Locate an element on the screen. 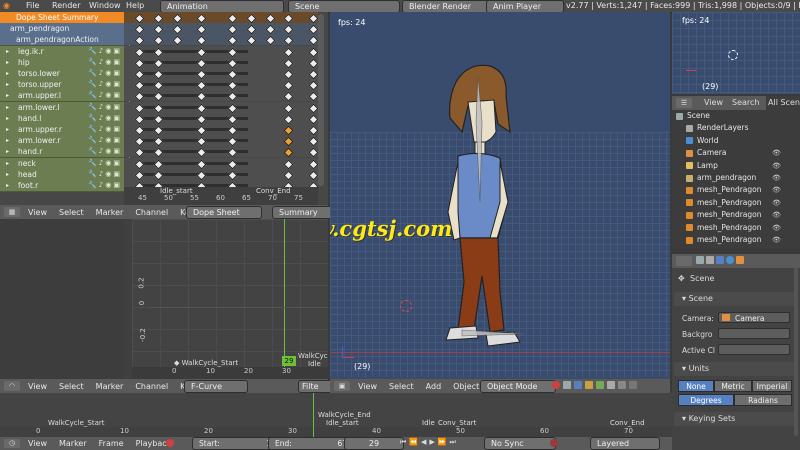  rotation-degrees-button: Degrees is located at coordinates (706, 400).